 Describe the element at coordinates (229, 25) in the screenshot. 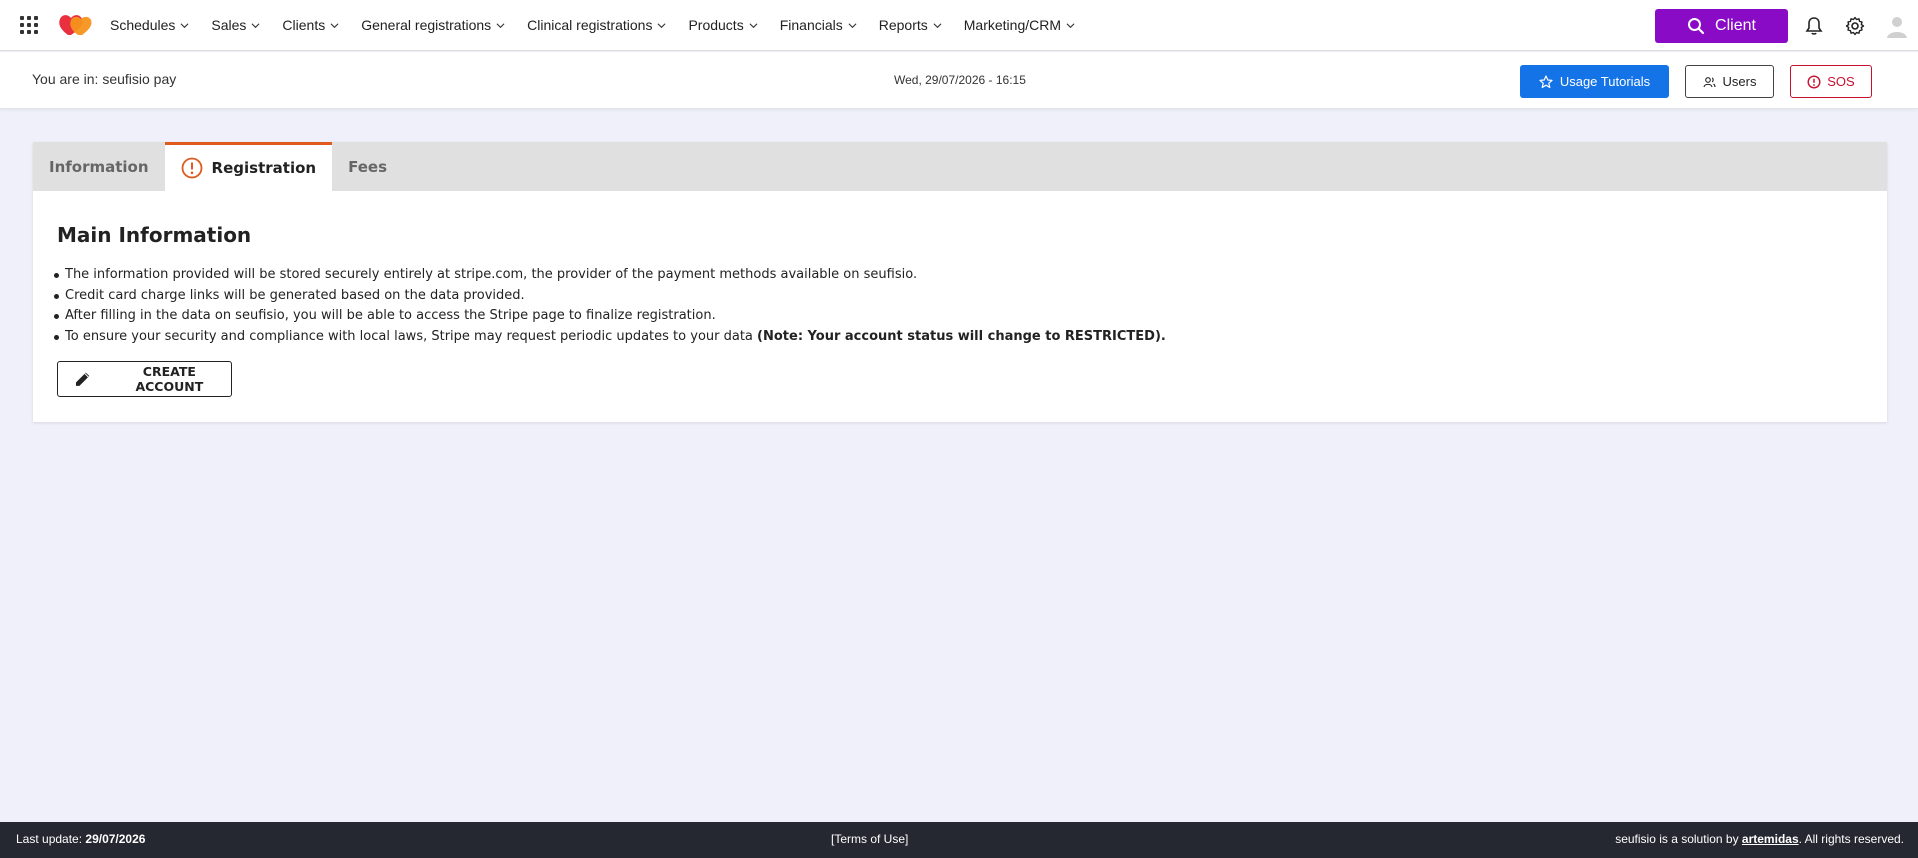

I see `menu-label: Sales` at that location.